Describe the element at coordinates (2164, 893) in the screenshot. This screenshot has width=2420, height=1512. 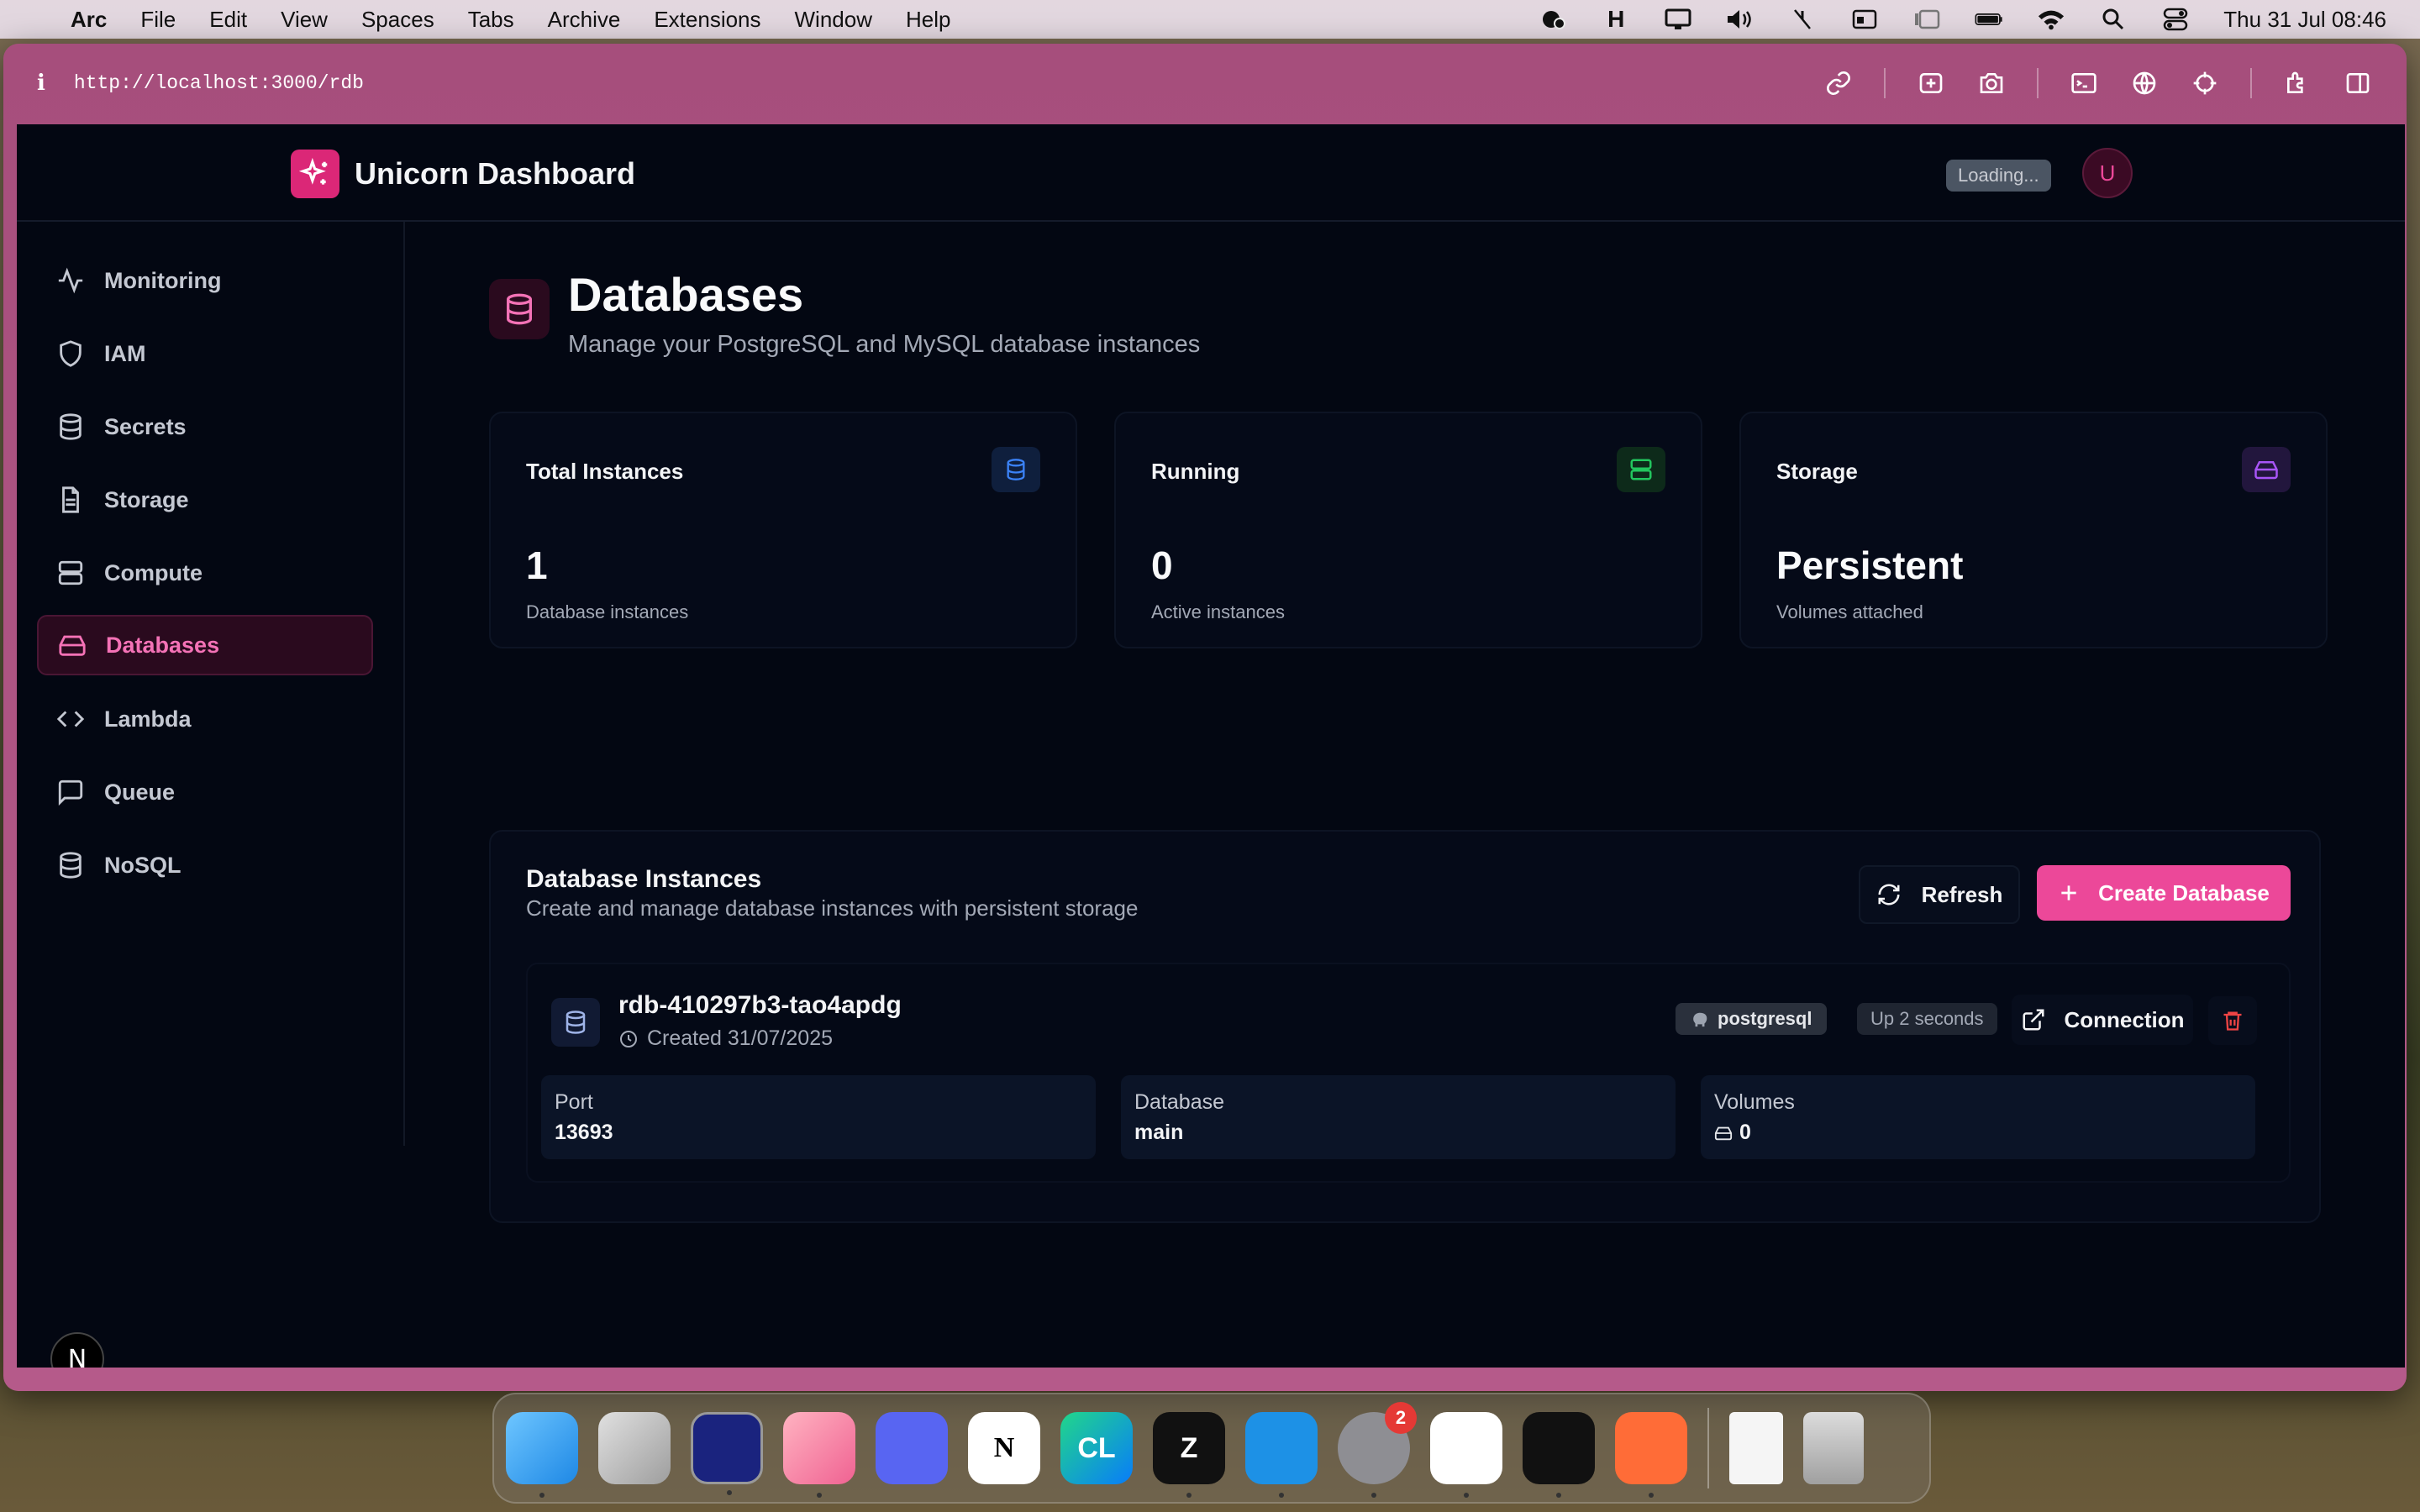
I see `create-database-button: Create Database` at that location.